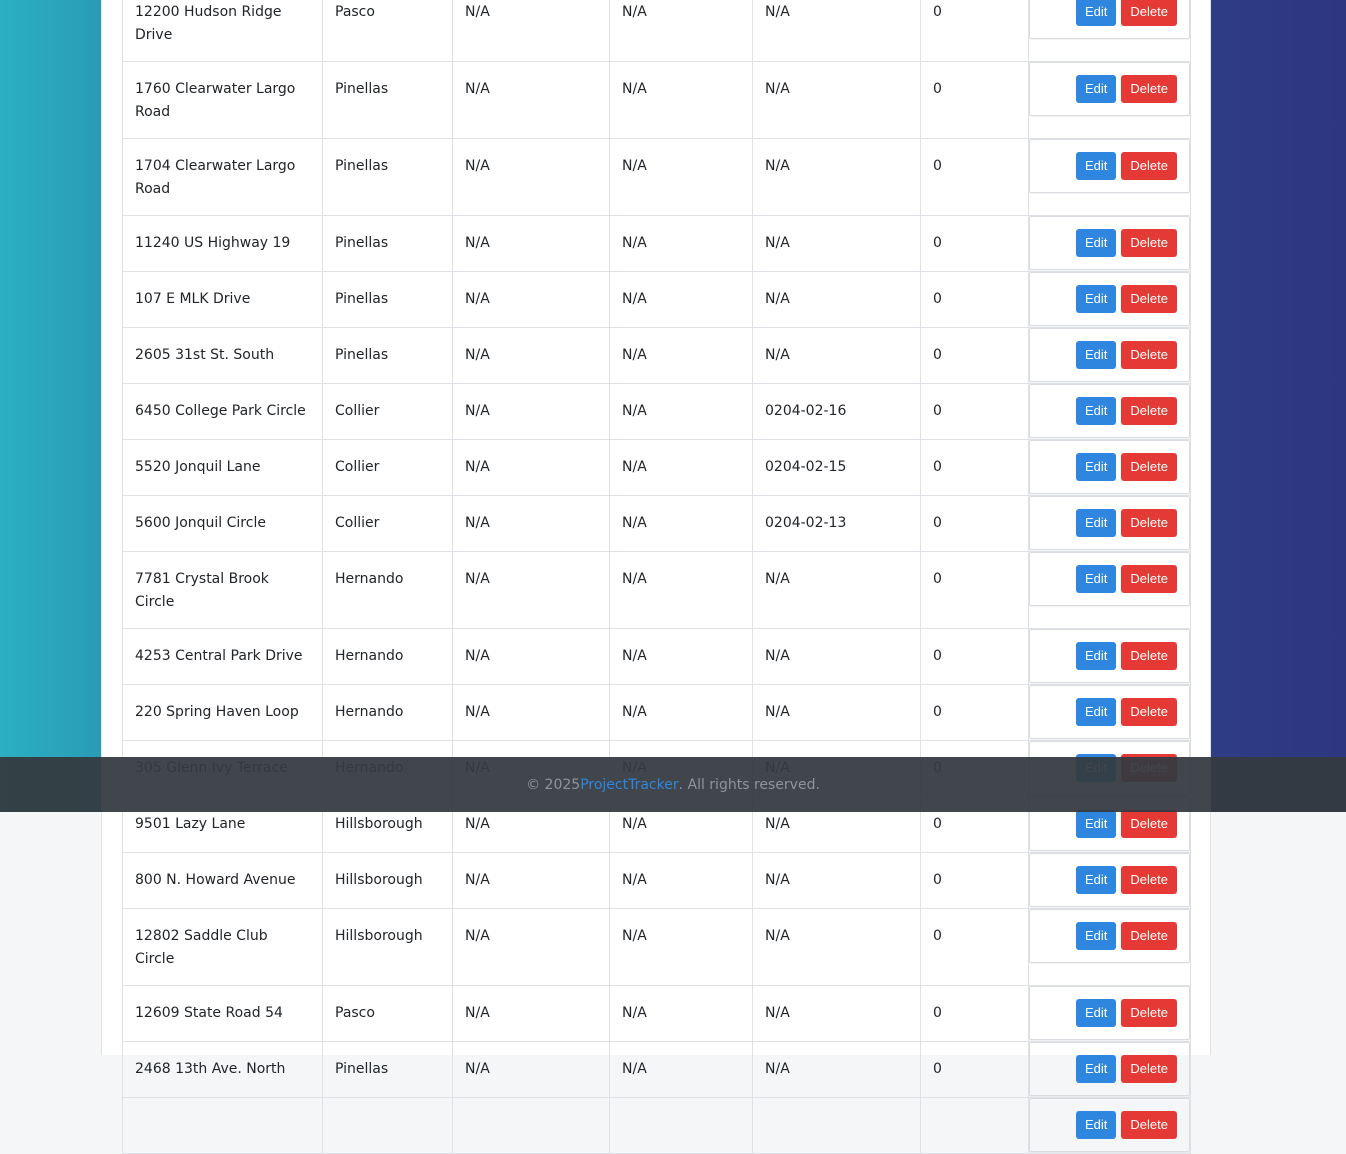 This screenshot has width=1346, height=1154. What do you see at coordinates (974, 1125) in the screenshot?
I see `cell-count` at bounding box center [974, 1125].